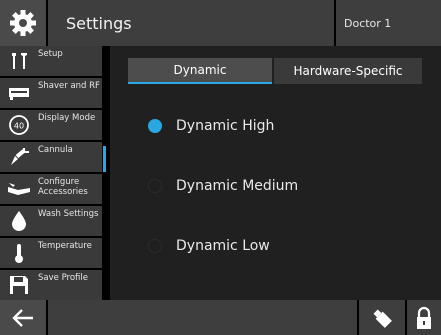  I want to click on footer-bar, so click(220, 317).